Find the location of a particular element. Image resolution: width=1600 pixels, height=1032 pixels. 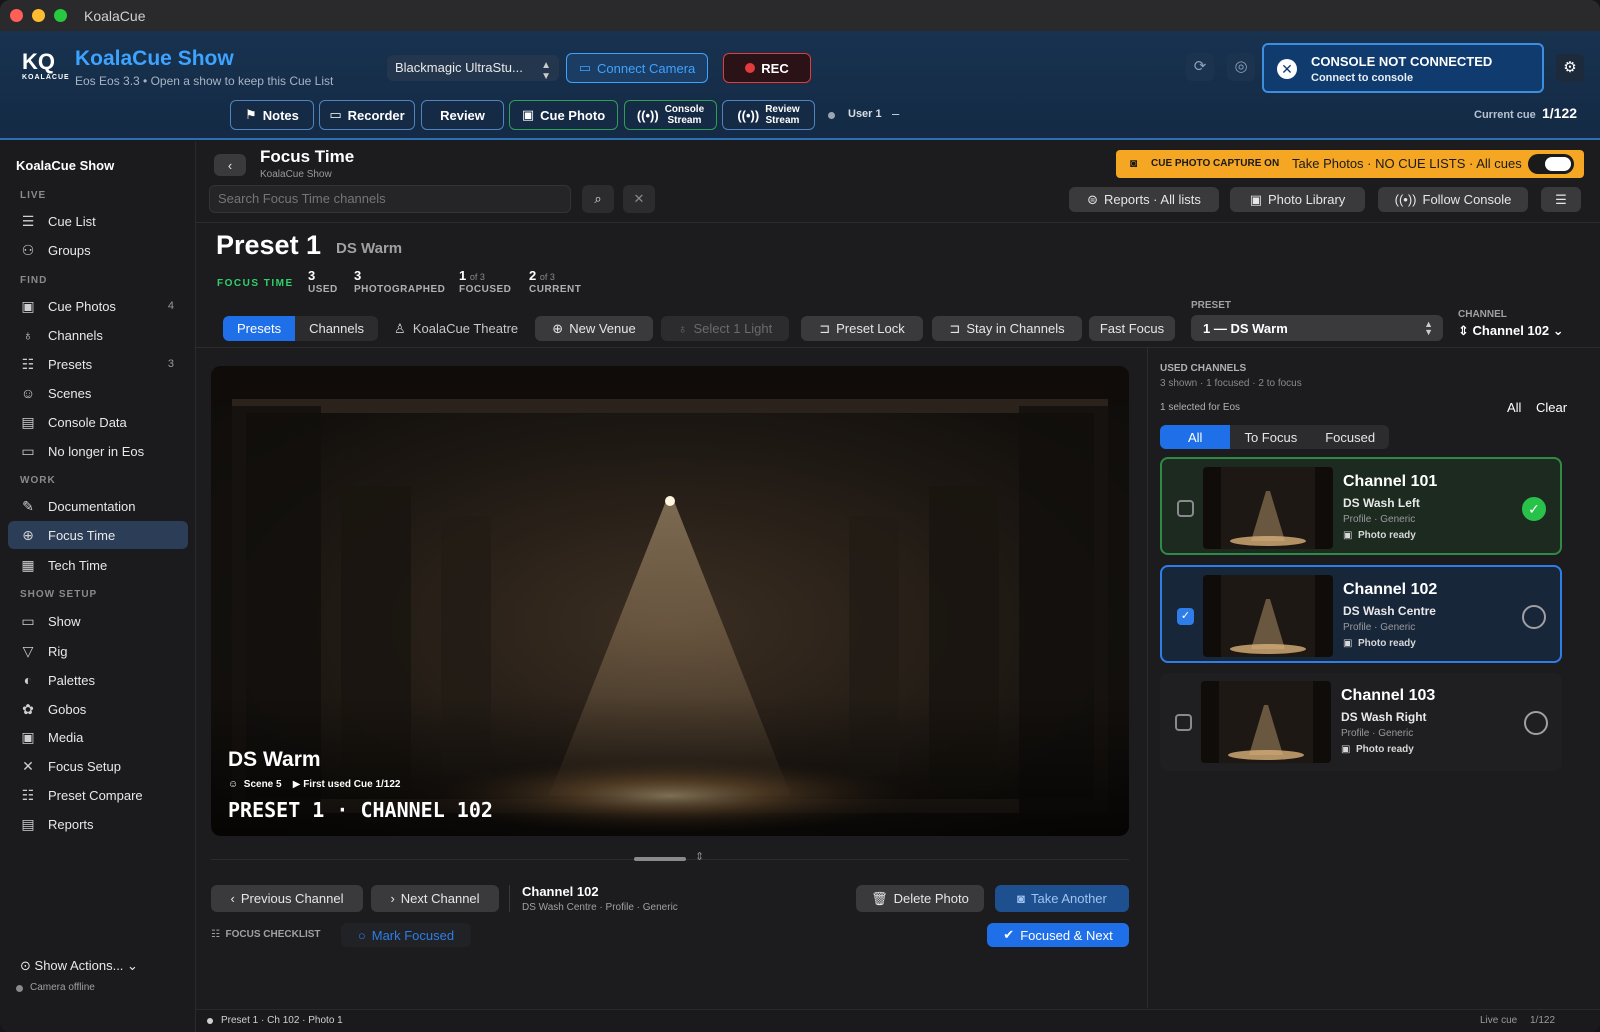

photo-title: DS Warm is located at coordinates (274, 759).